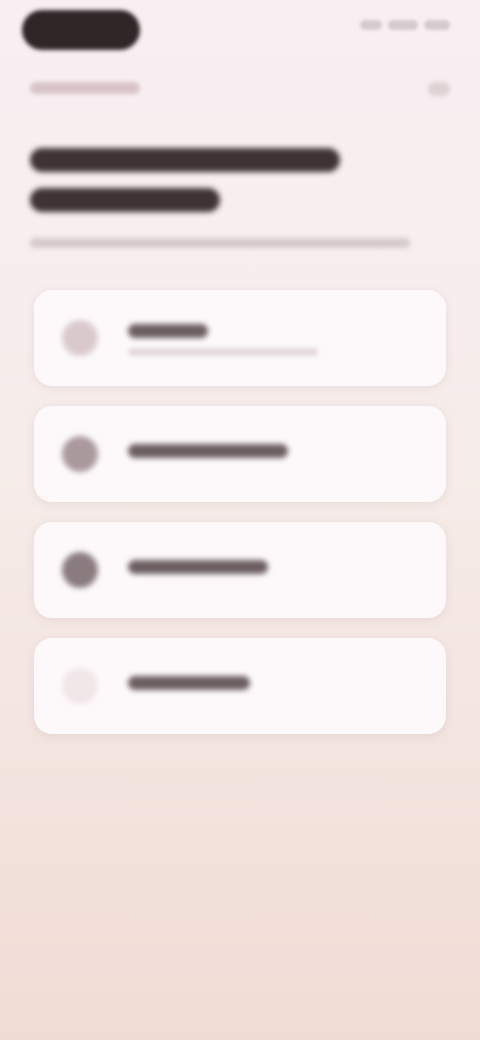 This screenshot has height=1040, width=480. I want to click on status-pill, so click(81, 30).